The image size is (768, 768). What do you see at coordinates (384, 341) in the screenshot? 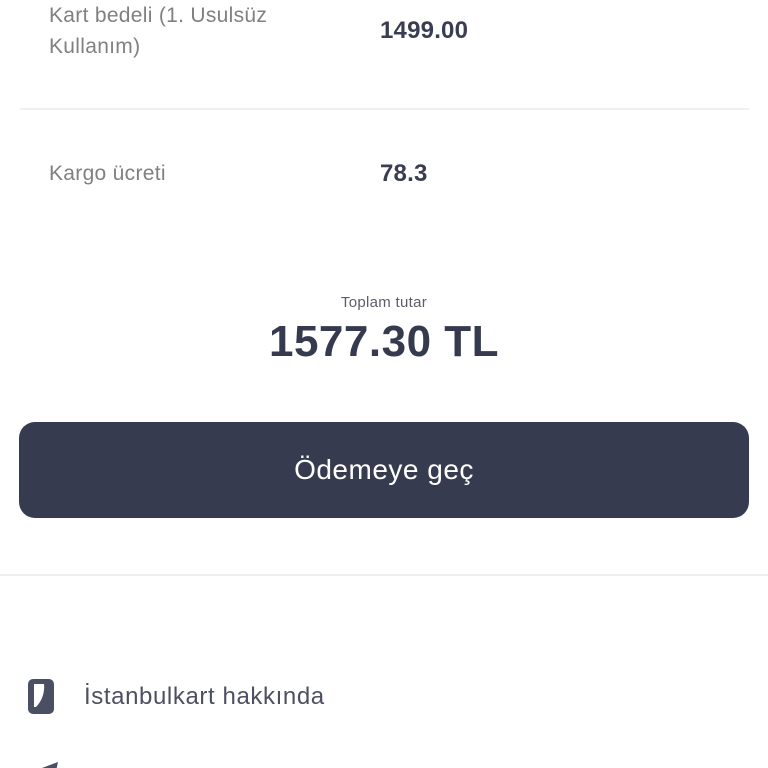
I see `total-amount-value: 1577.30 TL` at bounding box center [384, 341].